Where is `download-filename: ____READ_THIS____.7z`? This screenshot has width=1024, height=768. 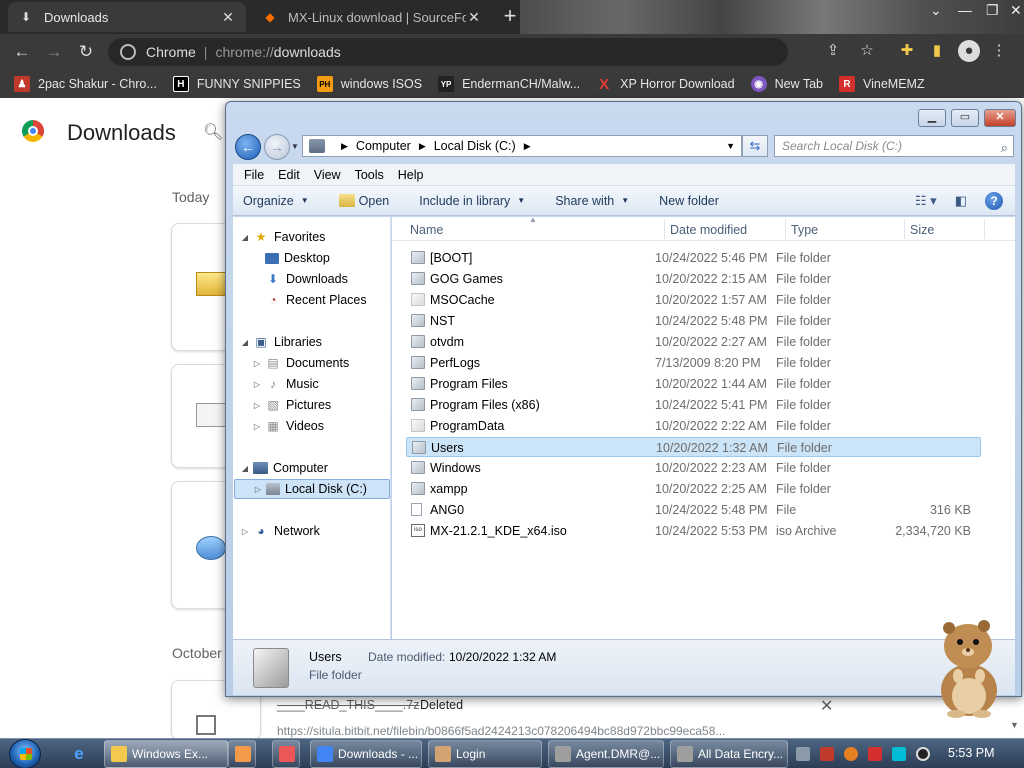
download-filename: ____READ_THIS____.7z is located at coordinates (348, 705).